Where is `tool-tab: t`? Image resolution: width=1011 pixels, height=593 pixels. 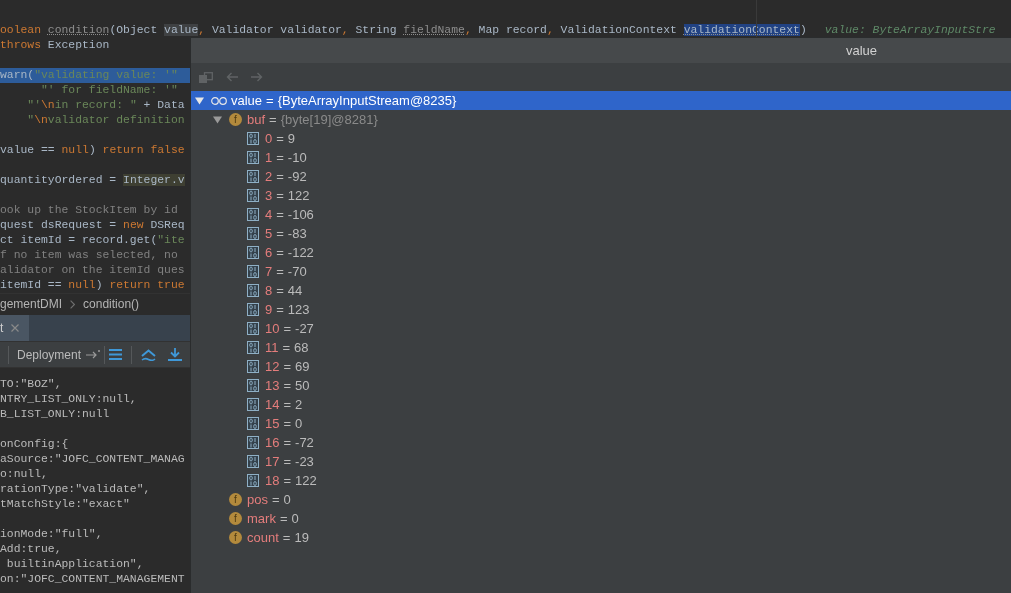
tool-tab: t is located at coordinates (15, 328).